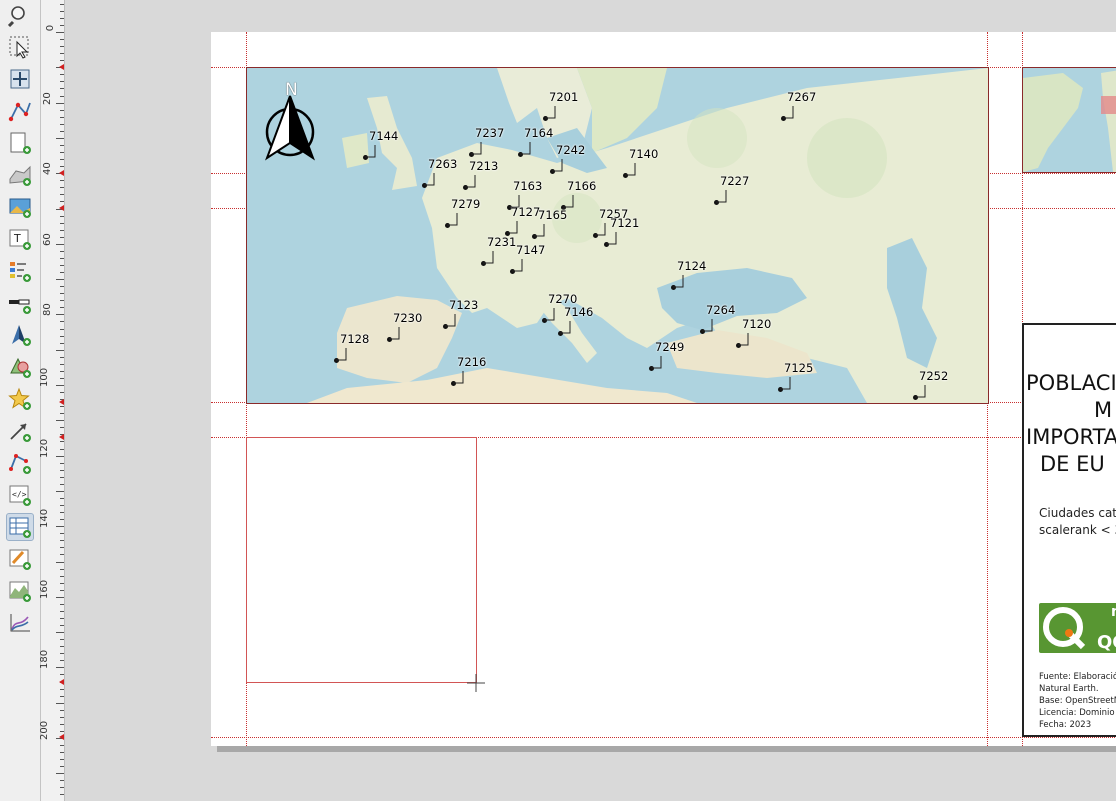  What do you see at coordinates (443, 164) in the screenshot?
I see `city-label: 7263` at bounding box center [443, 164].